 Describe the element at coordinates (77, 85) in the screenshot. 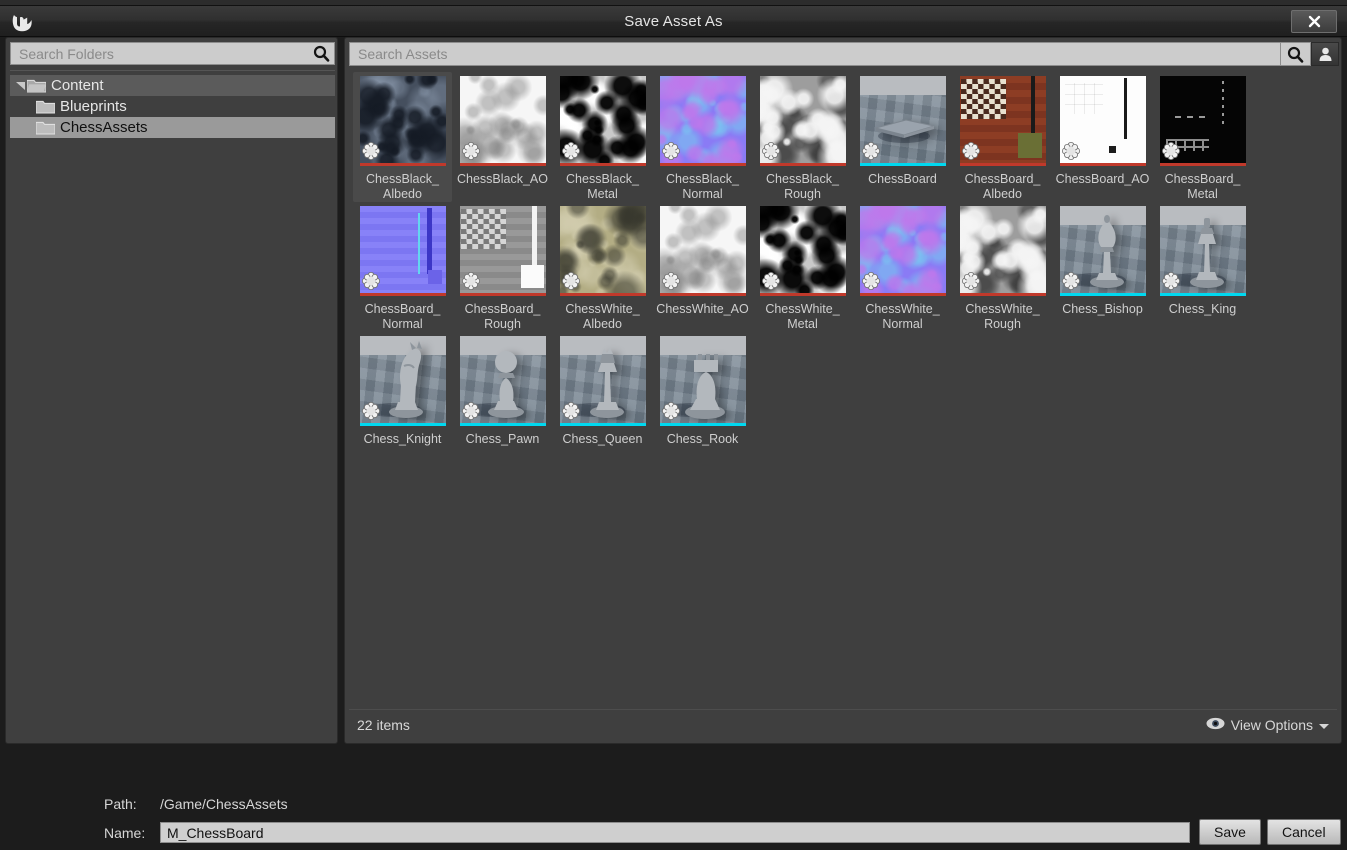

I see `folder-tree-item-label: Content` at that location.